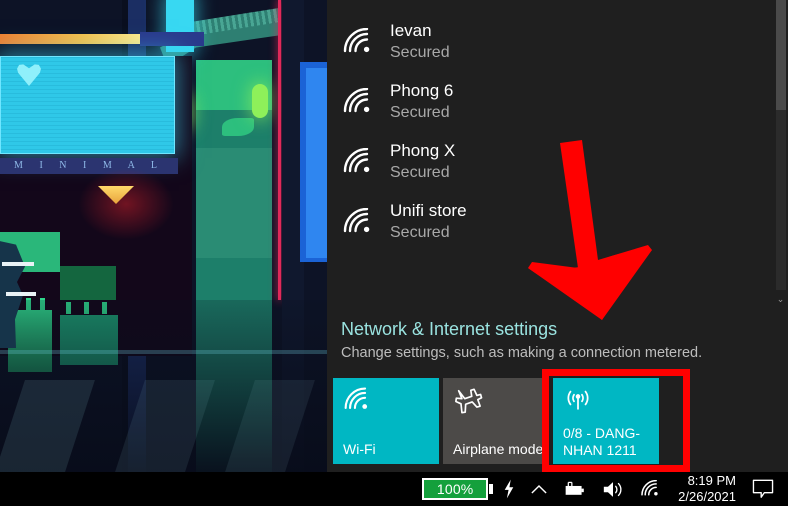 The width and height of the screenshot is (788, 506). What do you see at coordinates (498, 449) in the screenshot?
I see `airplane-mode-tile-label: Airplane mode` at bounding box center [498, 449].